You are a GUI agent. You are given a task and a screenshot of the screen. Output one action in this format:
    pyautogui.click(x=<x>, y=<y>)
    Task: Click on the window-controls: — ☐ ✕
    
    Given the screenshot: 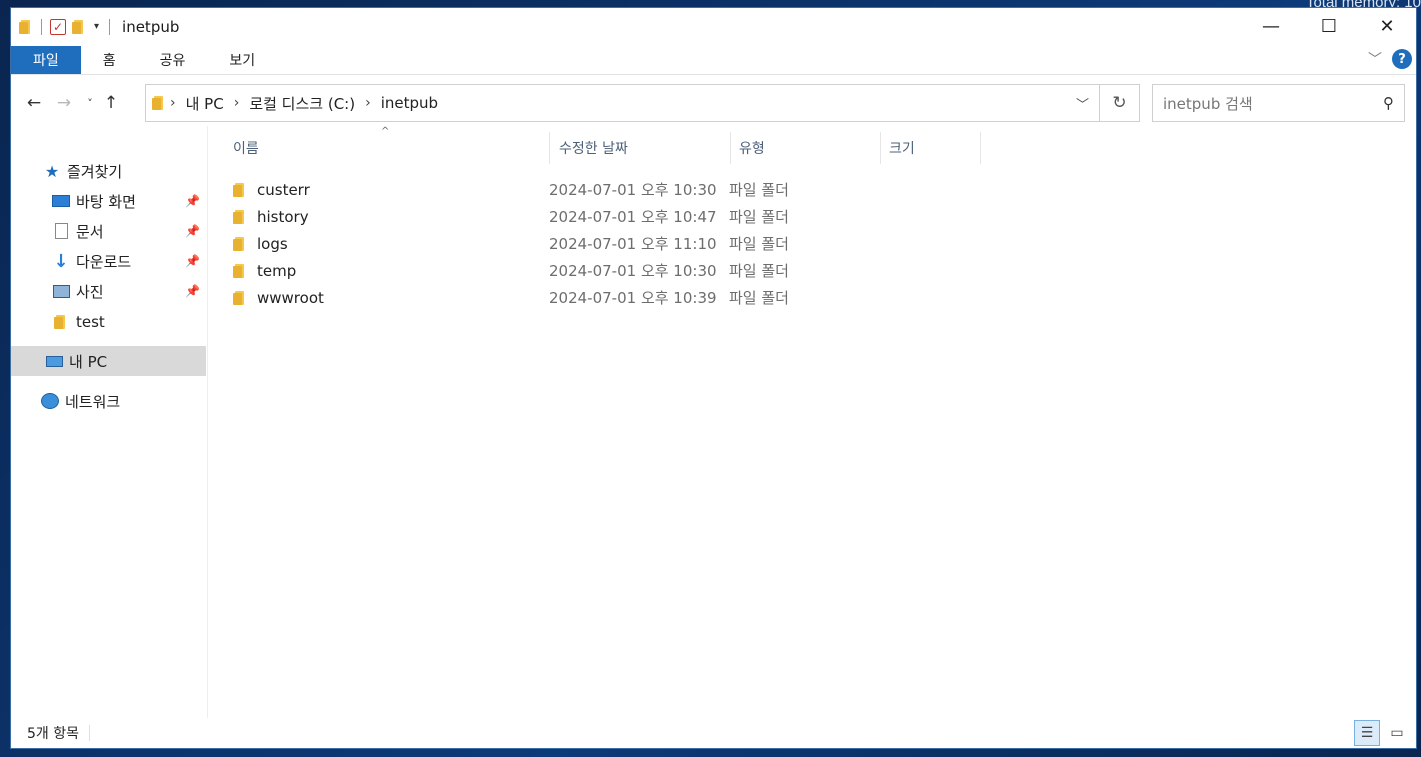 What is the action you would take?
    pyautogui.click(x=1329, y=26)
    